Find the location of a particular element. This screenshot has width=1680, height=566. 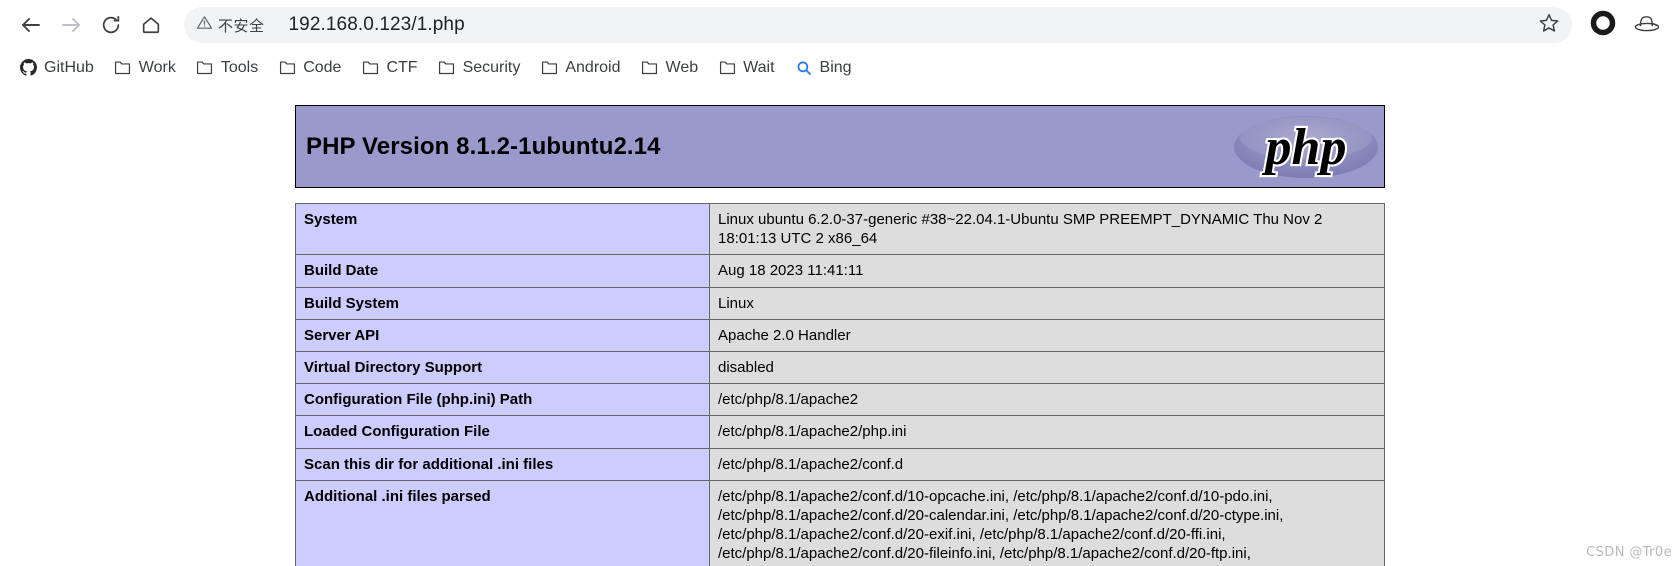

row-key: Configuration File (php.ini) Path is located at coordinates (502, 400).